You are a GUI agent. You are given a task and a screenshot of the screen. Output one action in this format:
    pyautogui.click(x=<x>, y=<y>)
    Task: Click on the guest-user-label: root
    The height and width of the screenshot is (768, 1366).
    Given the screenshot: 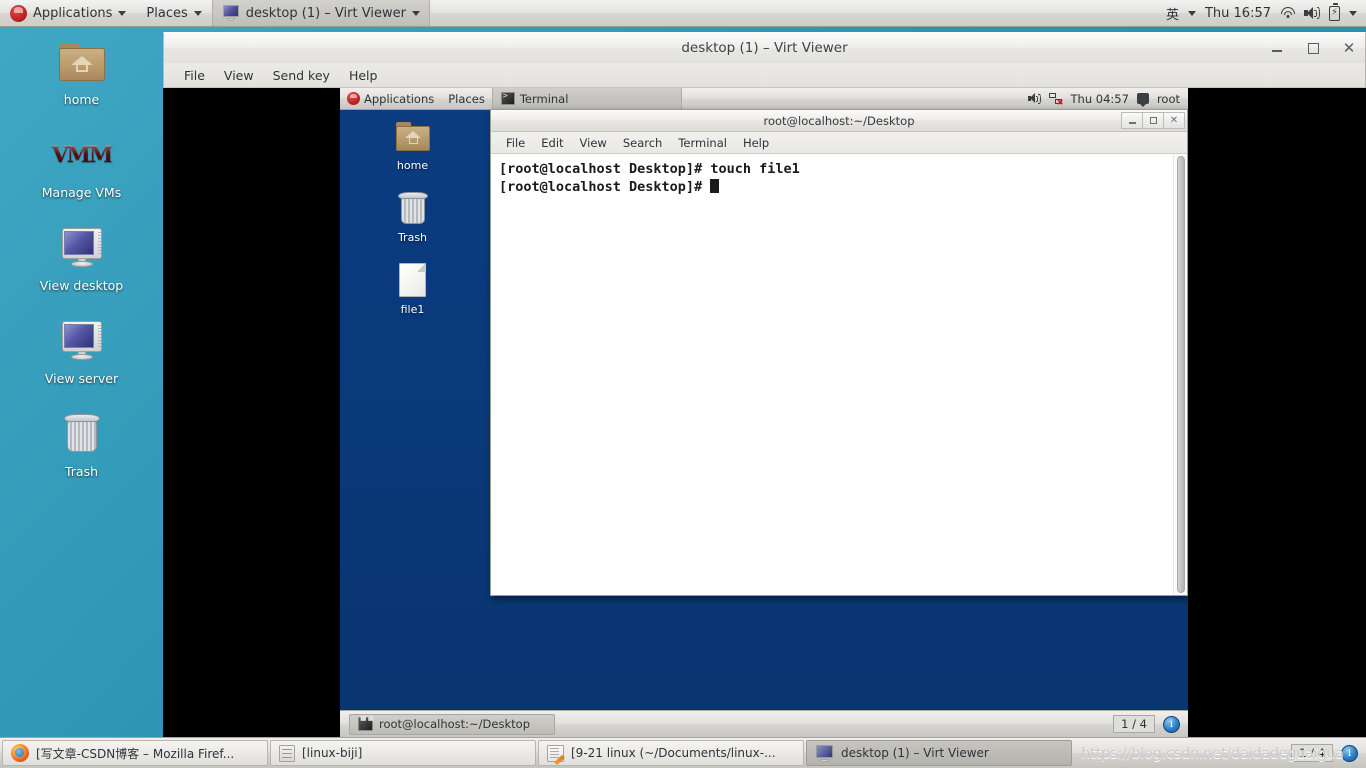 What is the action you would take?
    pyautogui.click(x=1168, y=99)
    